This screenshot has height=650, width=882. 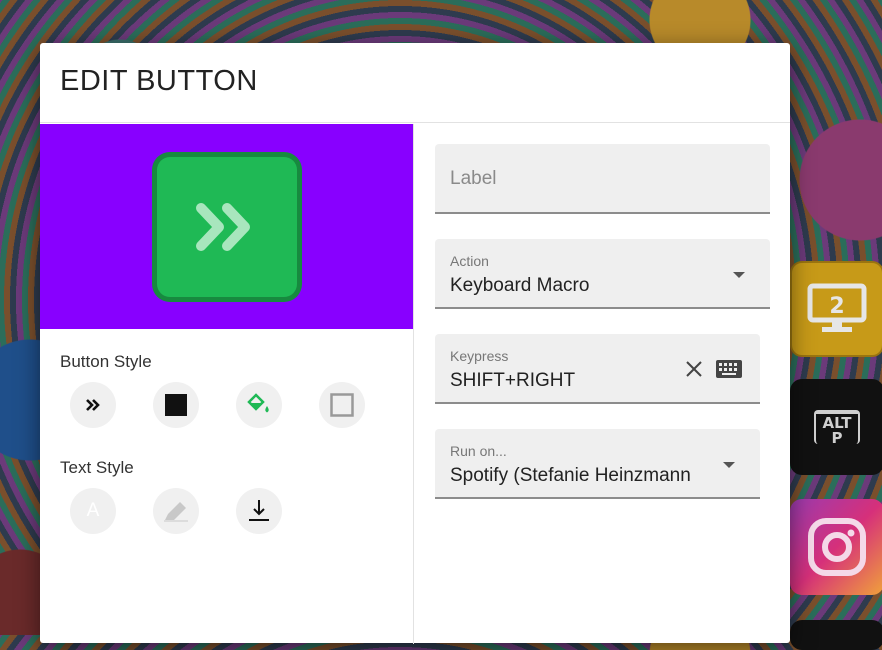 What do you see at coordinates (473, 178) in the screenshot?
I see `label-field-placeholder: Label` at bounding box center [473, 178].